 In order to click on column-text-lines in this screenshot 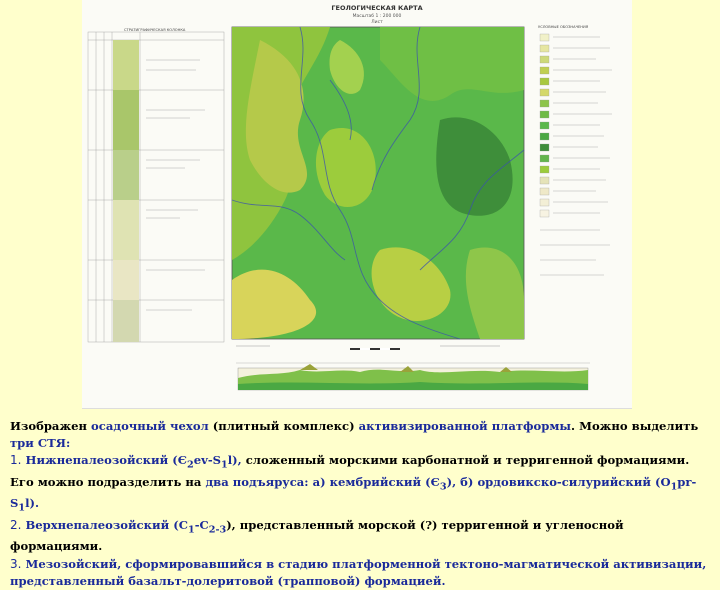, I will do `click(175, 185)`.